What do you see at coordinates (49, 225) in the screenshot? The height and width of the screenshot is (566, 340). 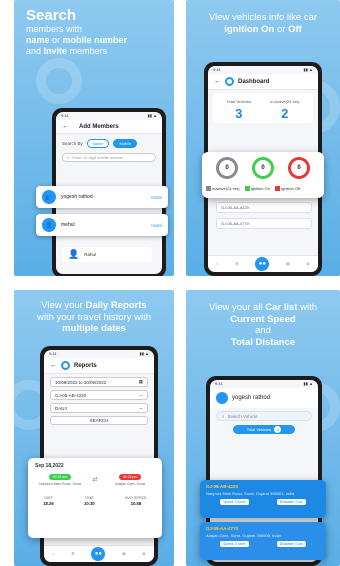 I see `user-avatar-icon: 👤` at bounding box center [49, 225].